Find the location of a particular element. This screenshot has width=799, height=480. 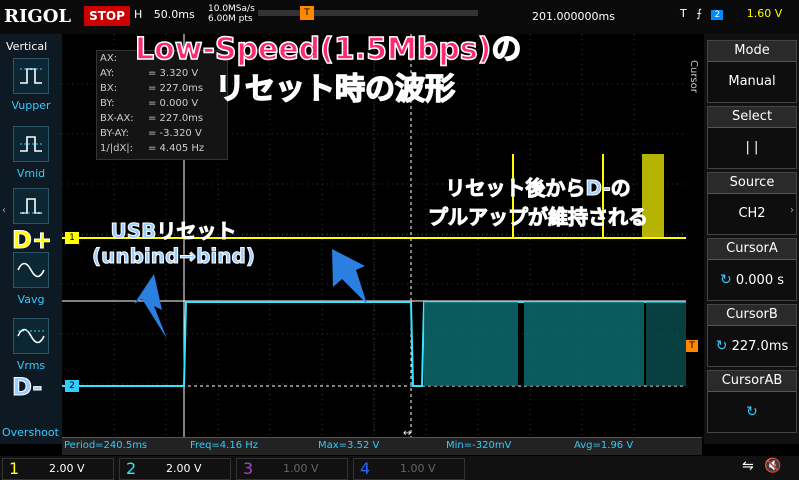

menu-title: CursorAB is located at coordinates (752, 381).